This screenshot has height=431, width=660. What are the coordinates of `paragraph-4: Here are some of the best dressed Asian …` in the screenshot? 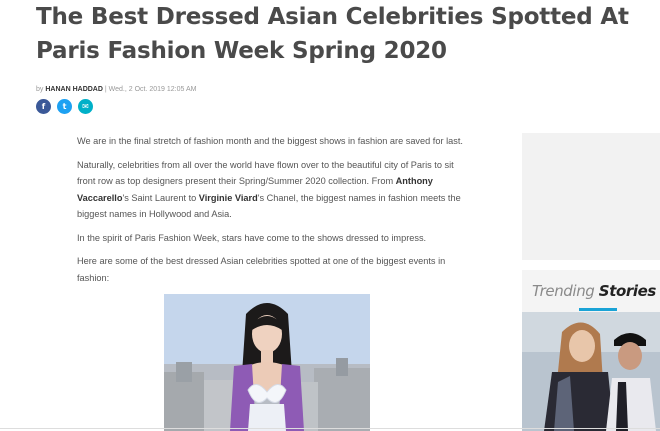 It's located at (261, 269).